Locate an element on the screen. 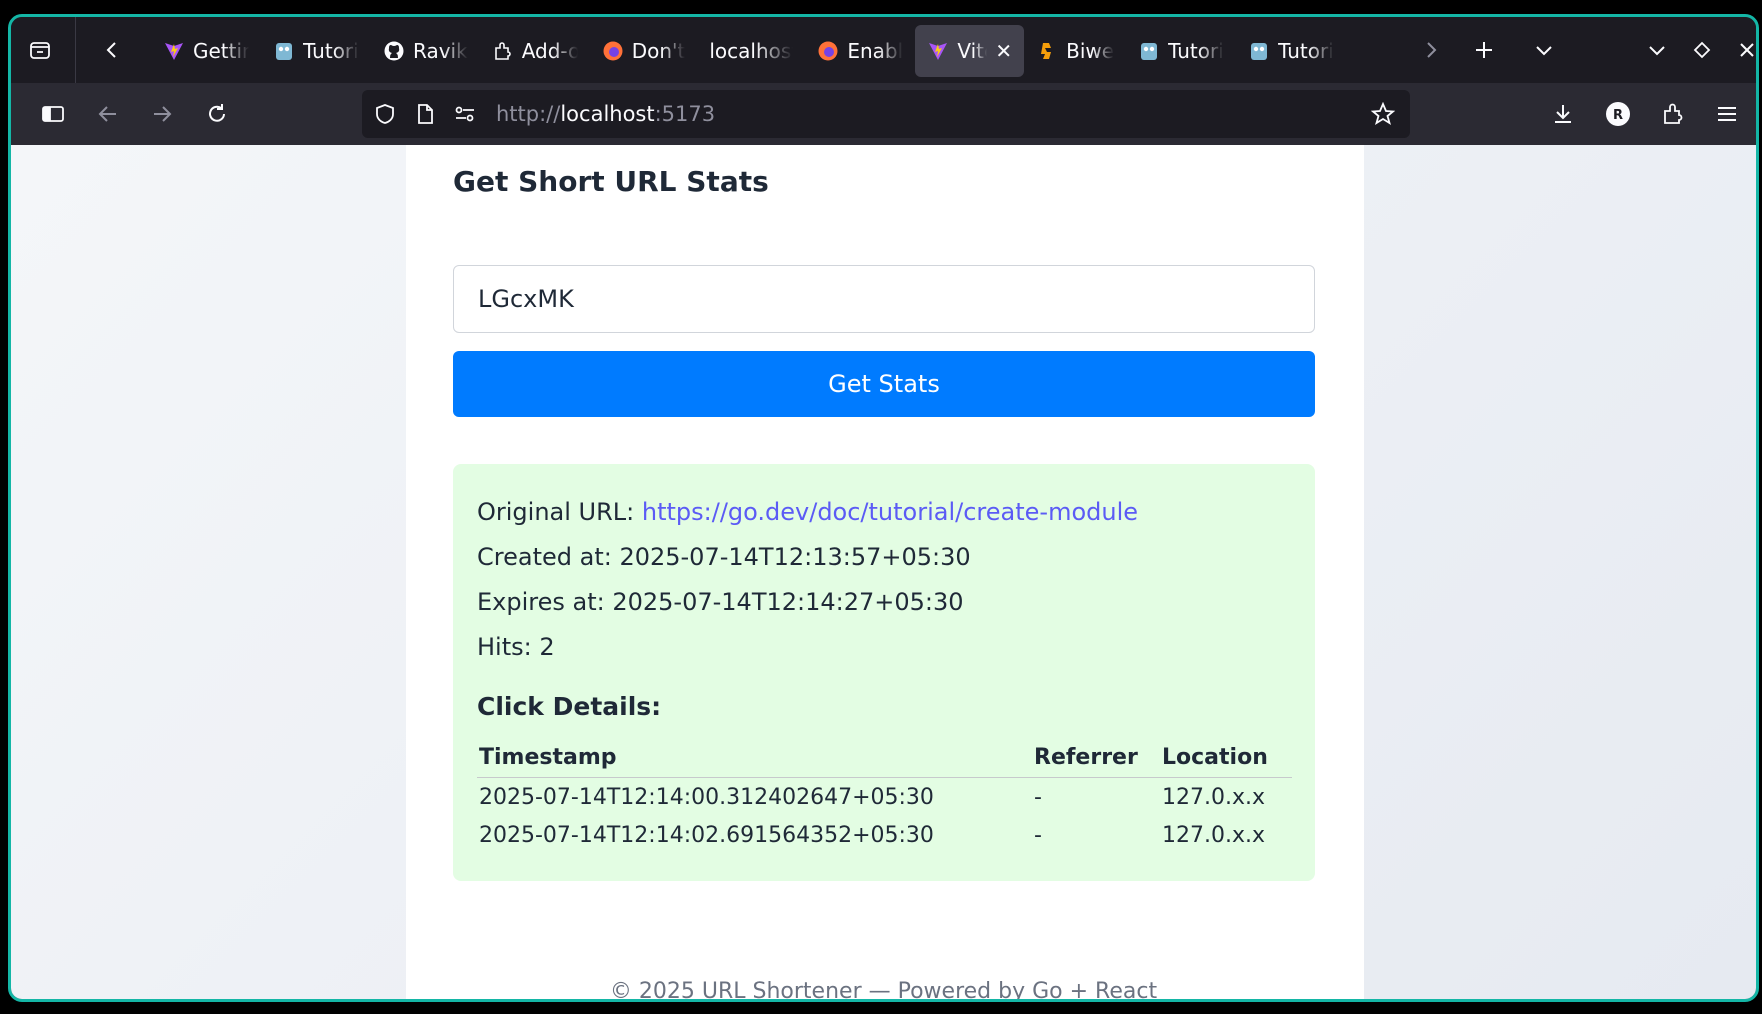 The image size is (1762, 1014). tab-label: Enable is located at coordinates (875, 51).